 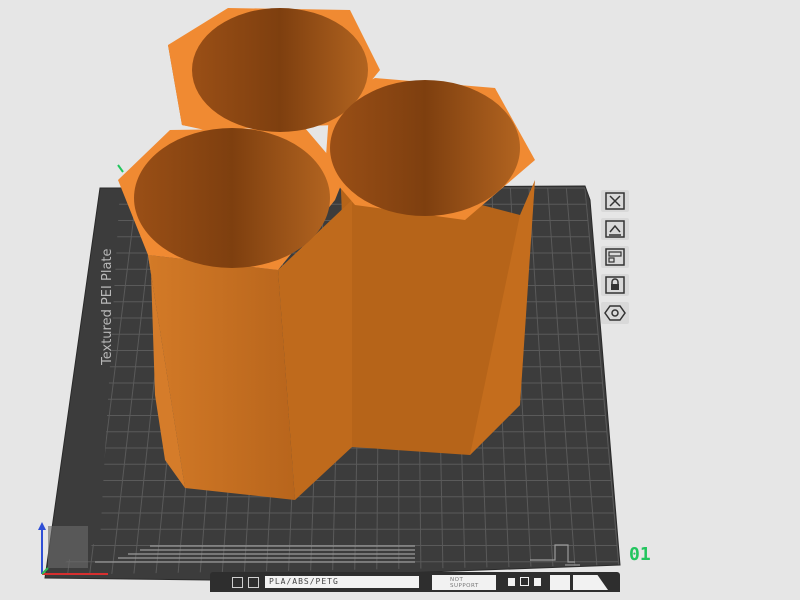 I want to click on plate-bottom-bar: PLA/ABS/PETG NOT SUPPORT, so click(x=415, y=582).